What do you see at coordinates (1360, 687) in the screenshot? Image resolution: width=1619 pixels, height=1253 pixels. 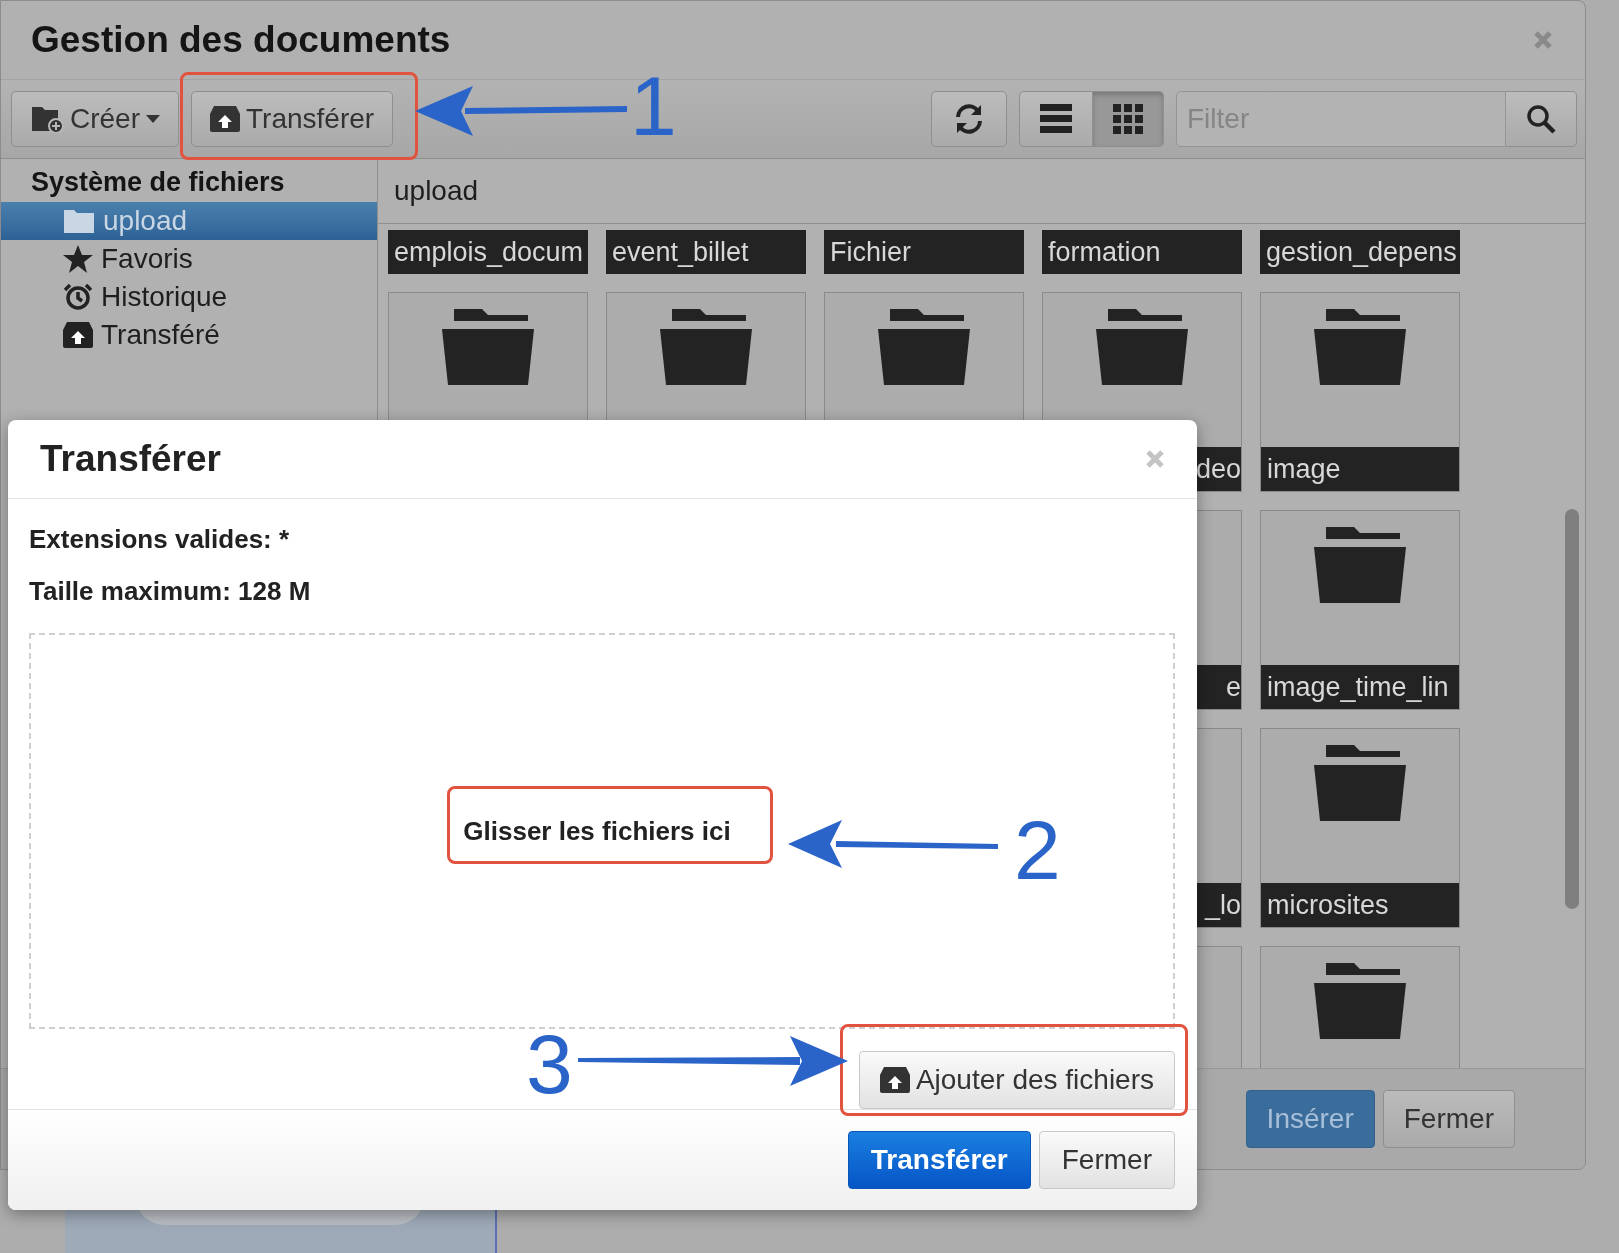 I see `folder-name: image_time_lin` at bounding box center [1360, 687].